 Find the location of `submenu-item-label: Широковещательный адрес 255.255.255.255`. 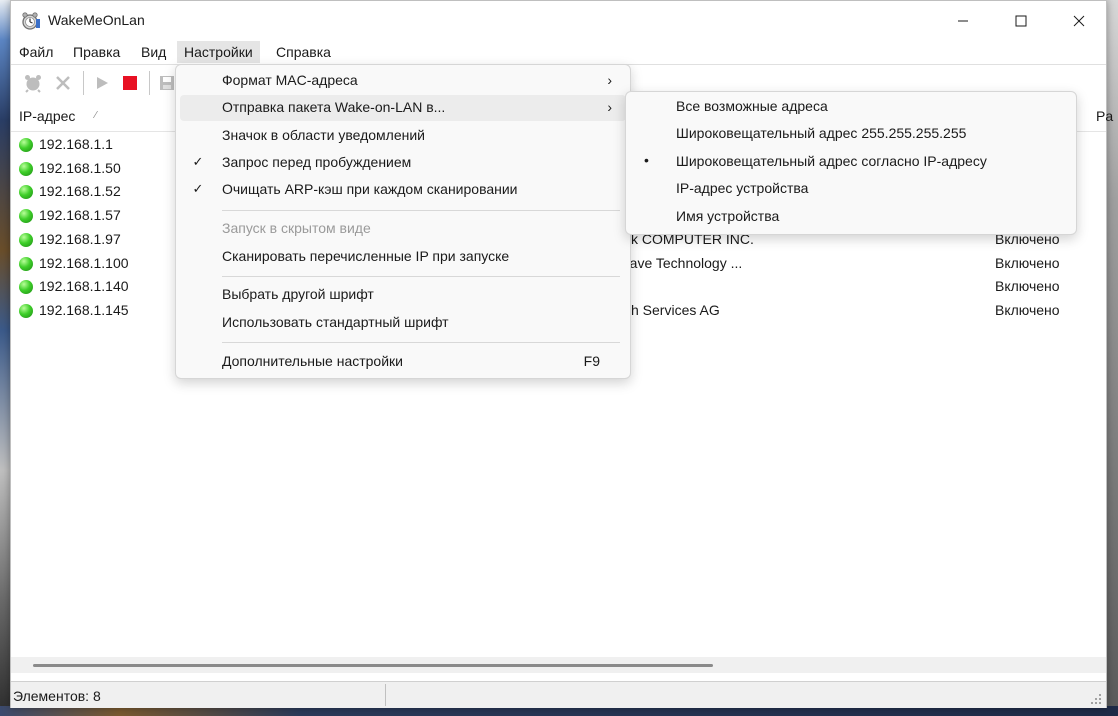

submenu-item-label: Широковещательный адрес 255.255.255.255 is located at coordinates (821, 133).